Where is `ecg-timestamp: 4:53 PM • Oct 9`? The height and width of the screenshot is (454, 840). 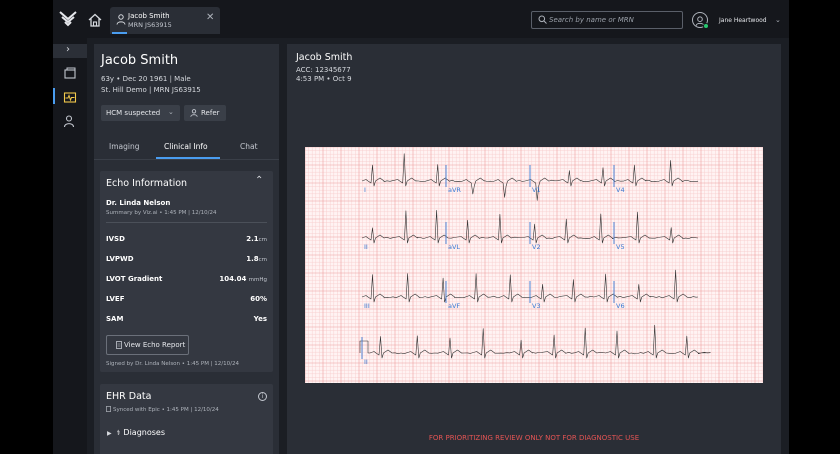
ecg-timestamp: 4:53 PM • Oct 9 is located at coordinates (324, 79).